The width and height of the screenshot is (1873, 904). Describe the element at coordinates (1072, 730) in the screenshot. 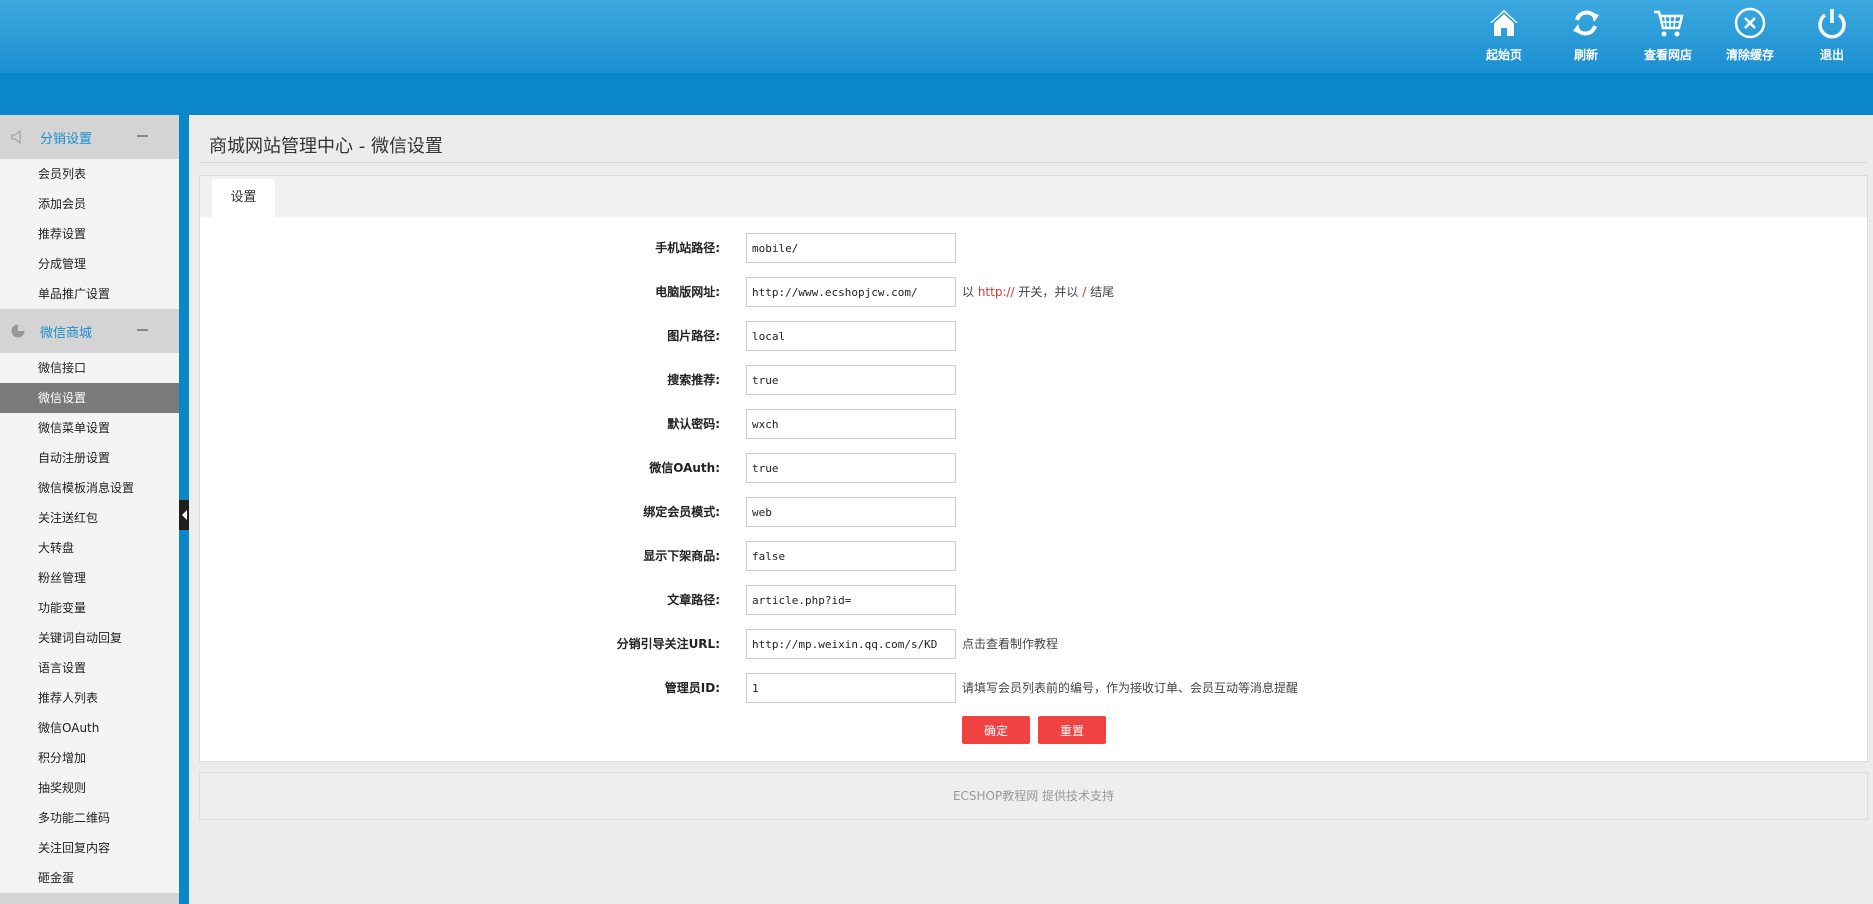

I see `reset-button: 重置` at that location.